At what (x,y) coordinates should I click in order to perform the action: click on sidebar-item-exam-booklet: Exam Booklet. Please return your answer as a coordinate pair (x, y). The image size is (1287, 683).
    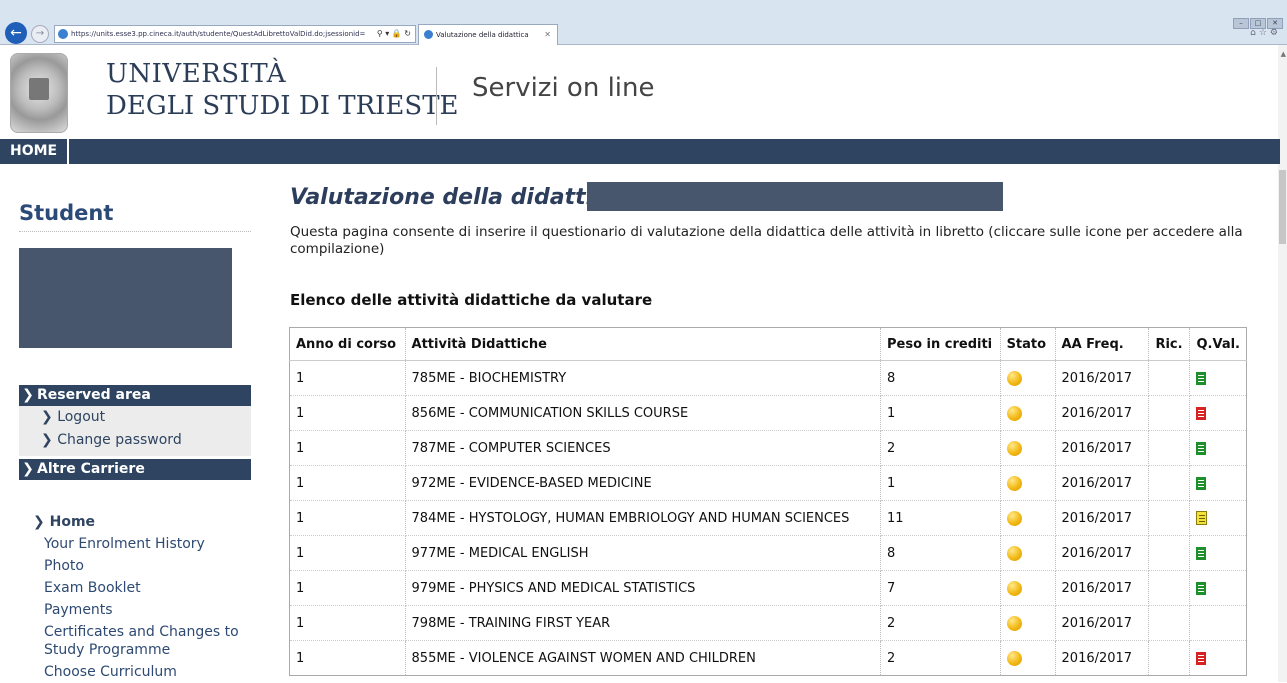
    Looking at the image, I should click on (148, 588).